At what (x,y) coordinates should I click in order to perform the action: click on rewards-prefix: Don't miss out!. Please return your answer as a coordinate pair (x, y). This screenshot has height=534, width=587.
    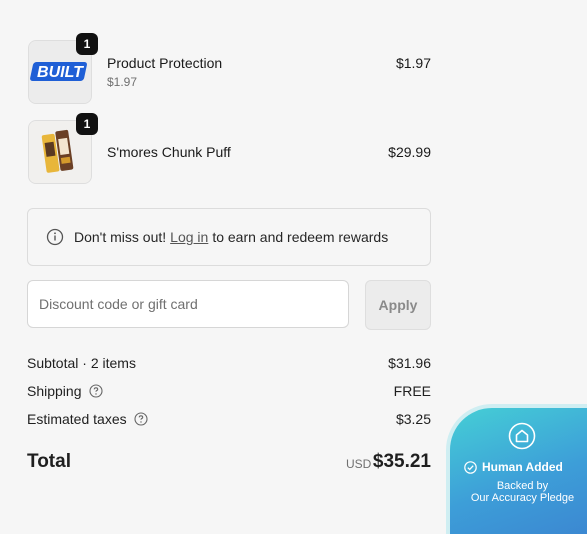
    Looking at the image, I should click on (120, 237).